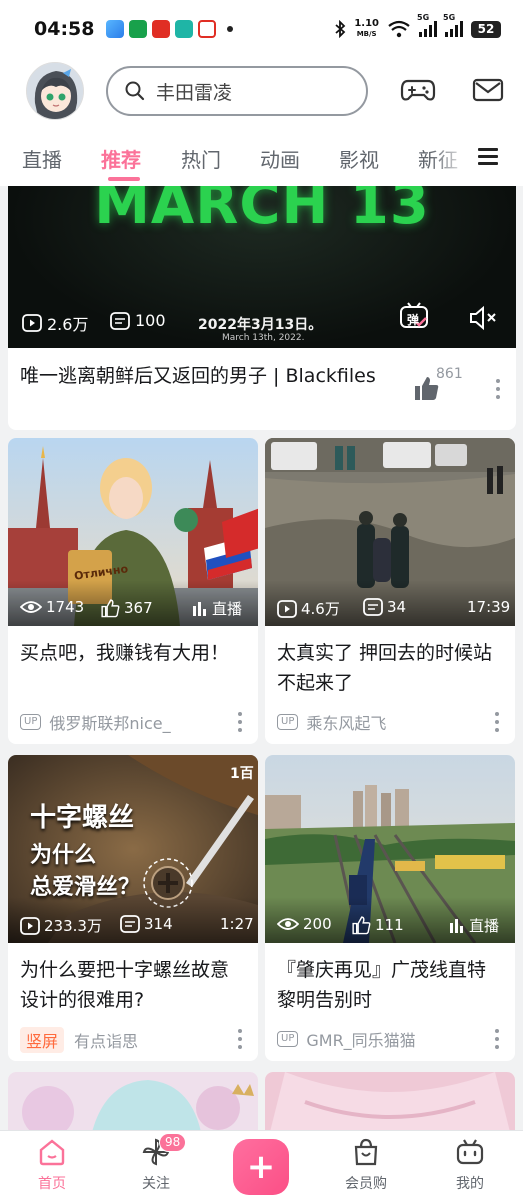  I want to click on comment-count: 34, so click(384, 607).